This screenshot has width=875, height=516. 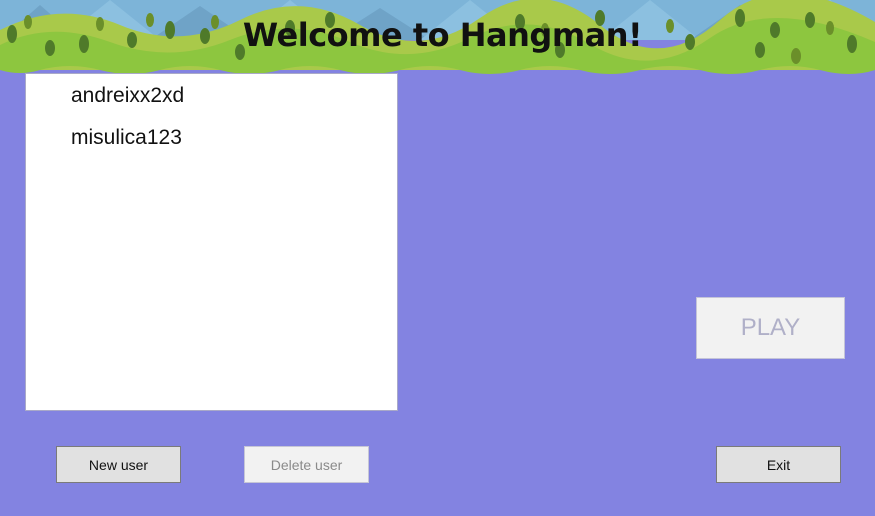 I want to click on list-item: misulica123, so click(x=126, y=138).